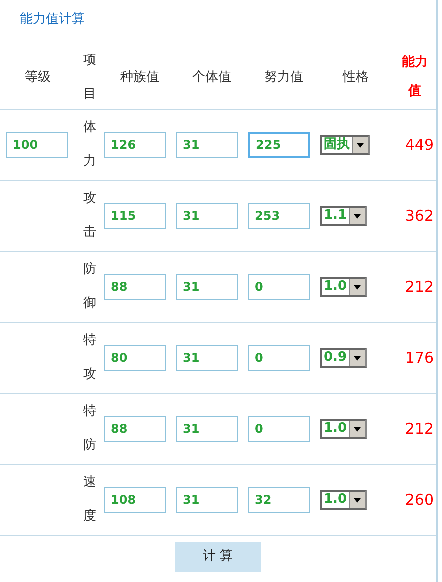 This screenshot has width=442, height=582. I want to click on stat-result: 362, so click(420, 216).